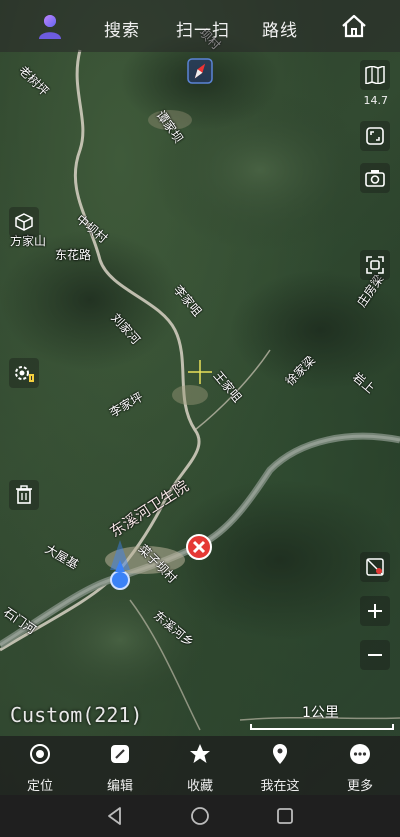  I want to click on edit-icon, so click(120, 754).